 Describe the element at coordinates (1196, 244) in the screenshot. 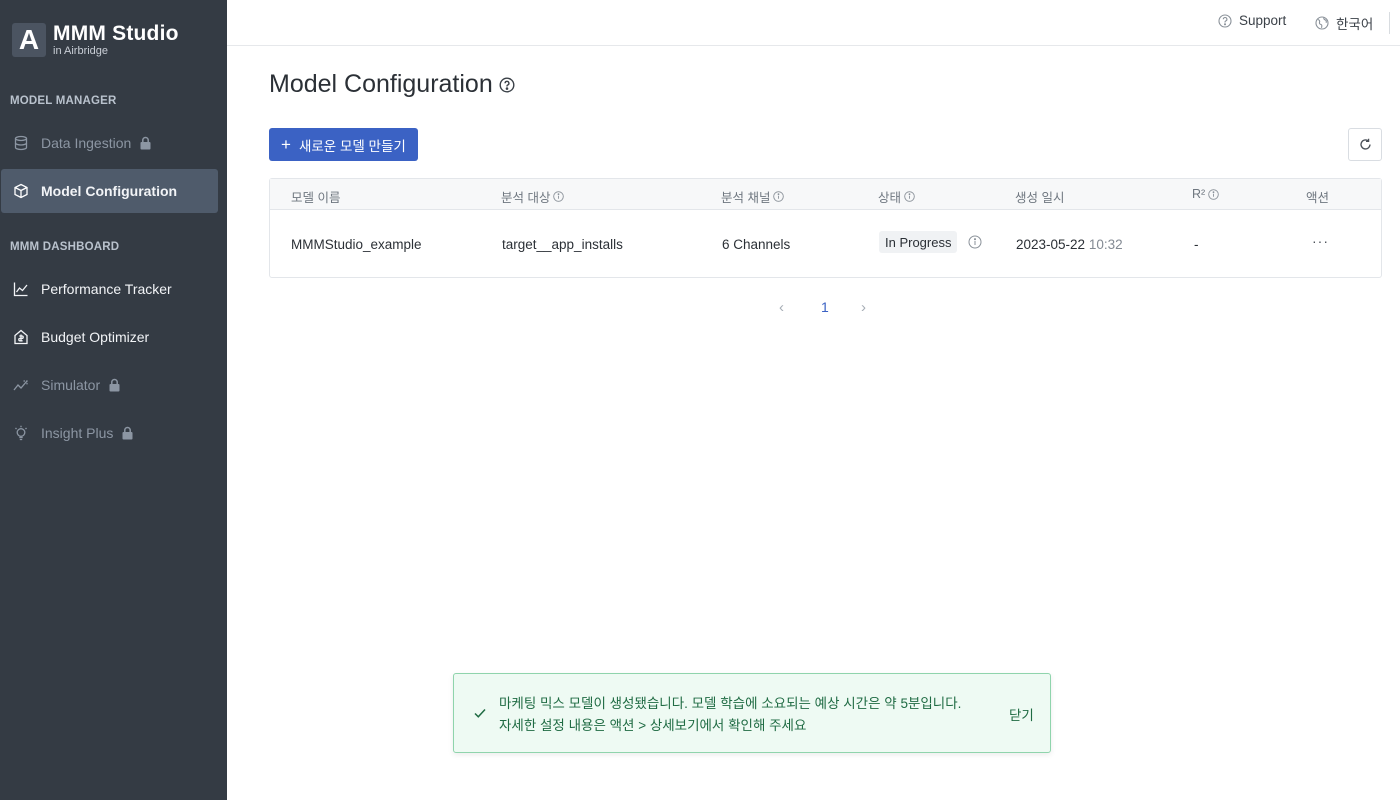

I see `r2-cell: -` at that location.